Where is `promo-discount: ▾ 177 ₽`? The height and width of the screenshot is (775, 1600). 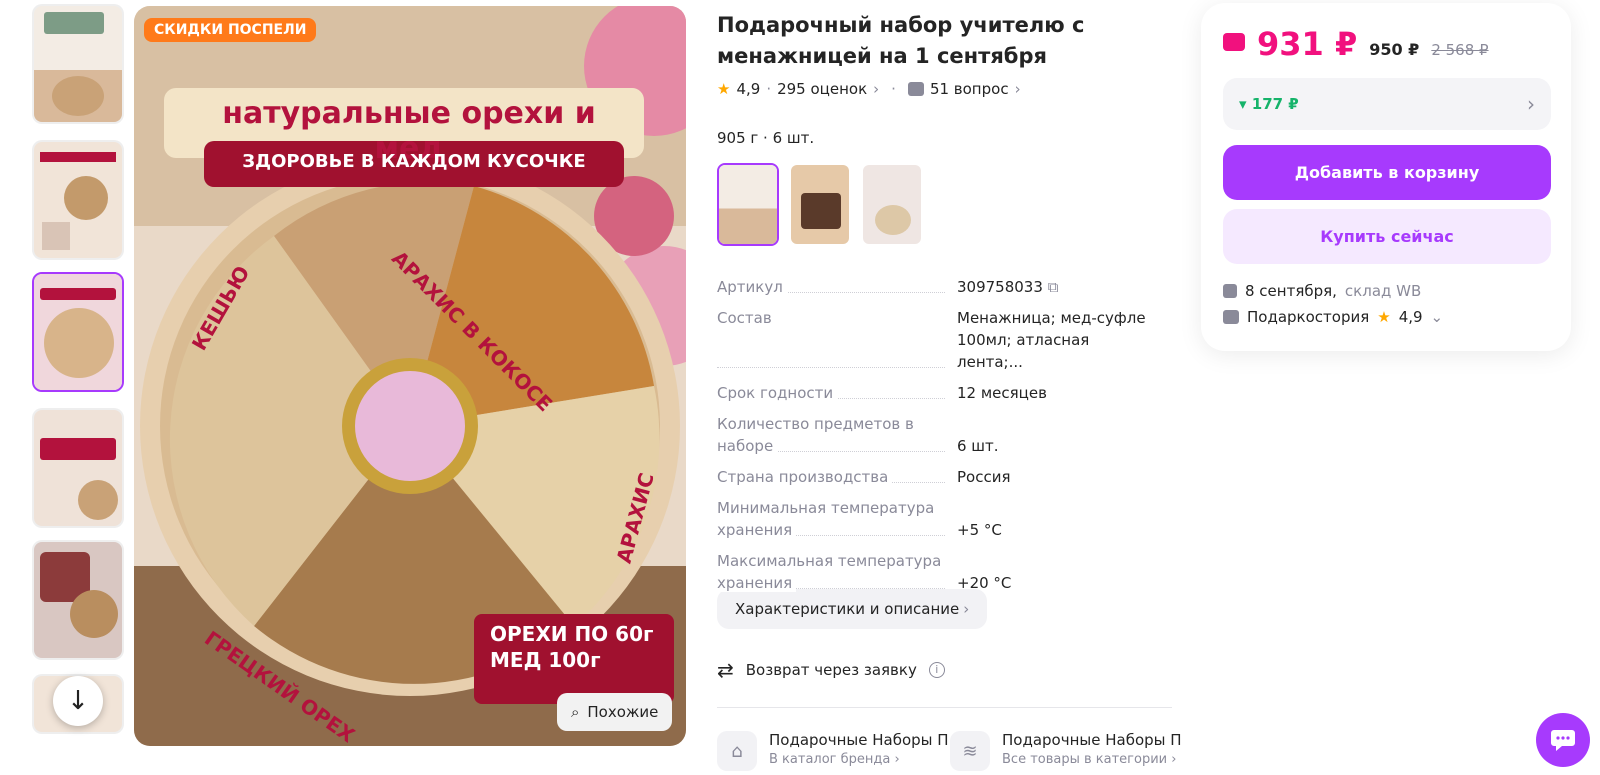
promo-discount: ▾ 177 ₽ is located at coordinates (1269, 104).